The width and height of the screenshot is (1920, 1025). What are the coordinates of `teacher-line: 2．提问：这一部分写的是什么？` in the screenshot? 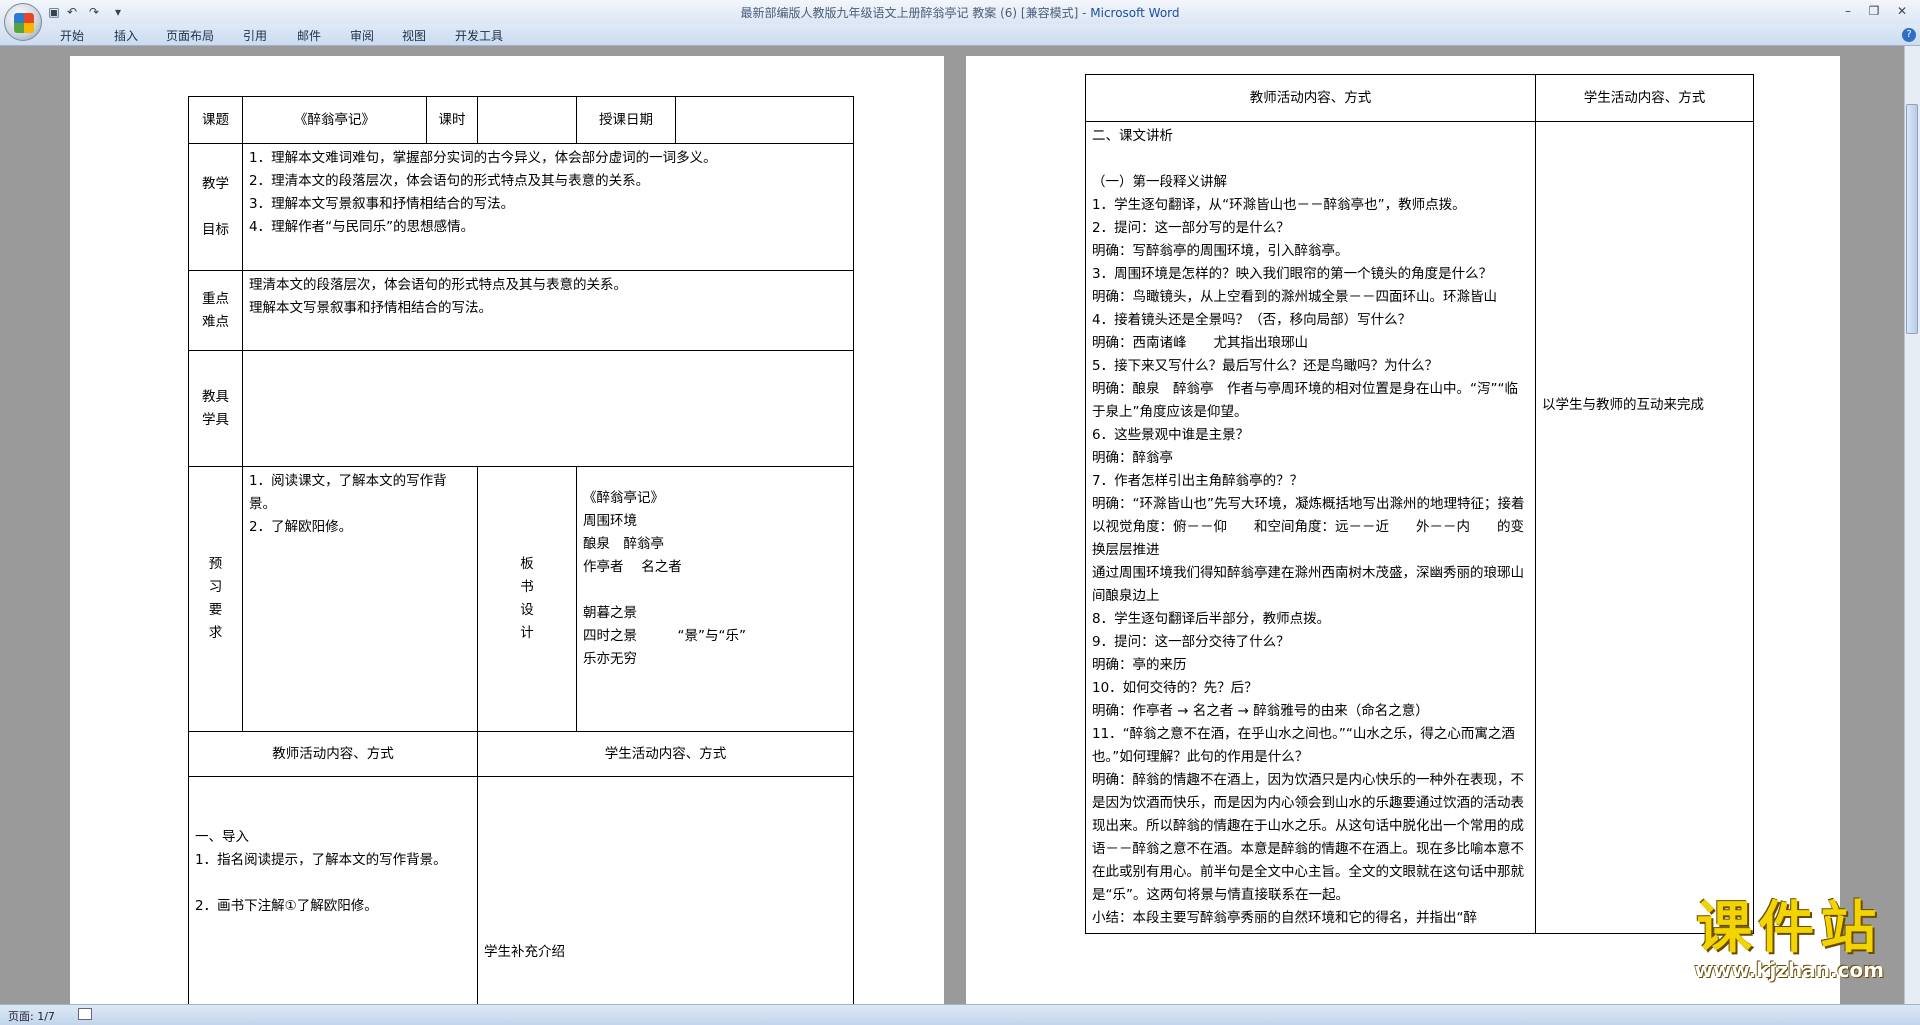 It's located at (1191, 228).